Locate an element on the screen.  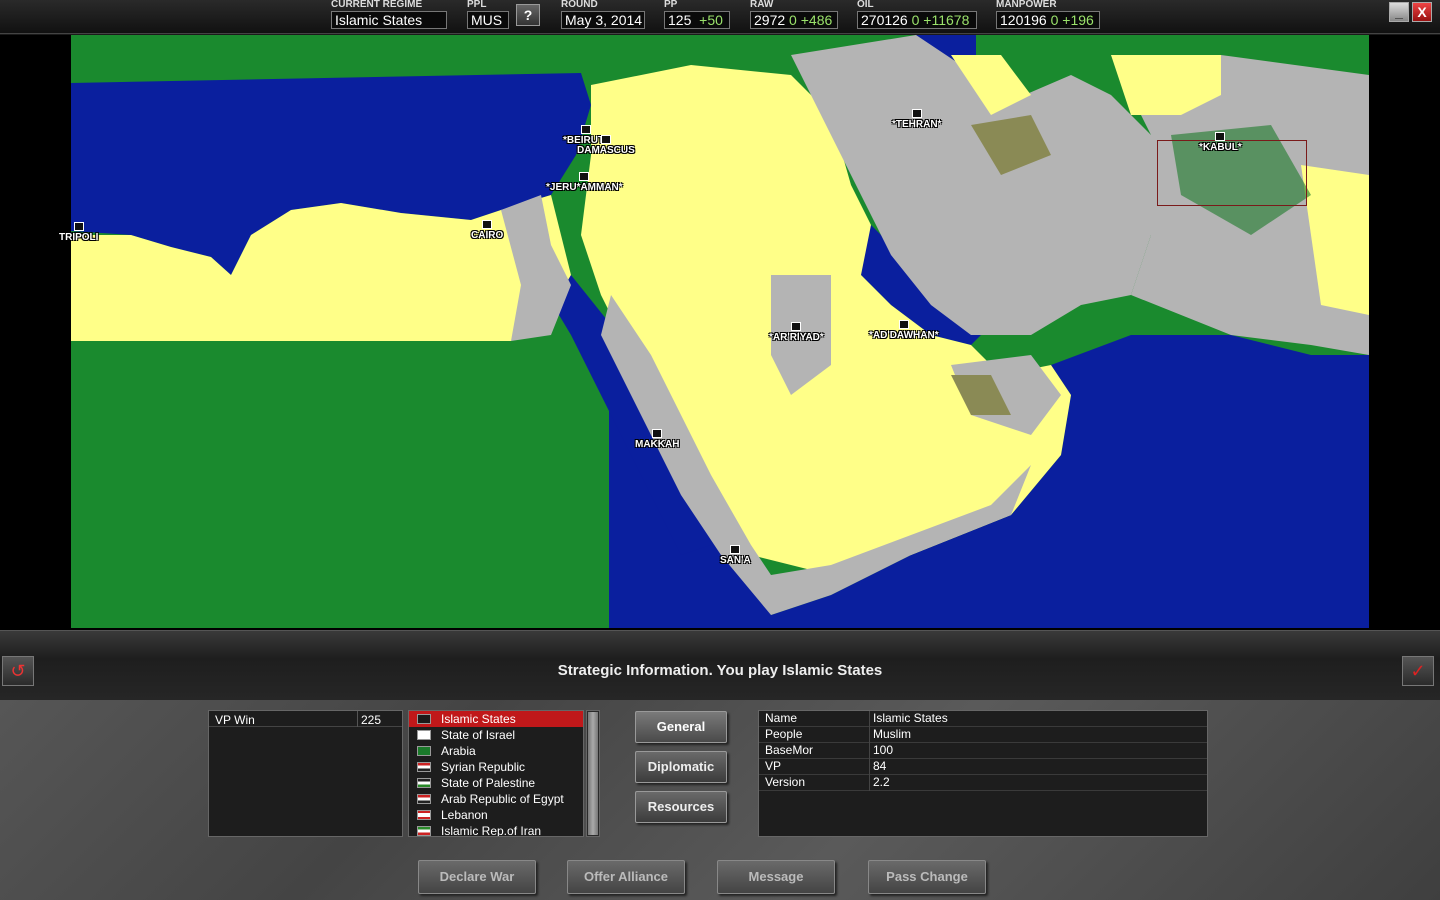
vp-win-value: 225 is located at coordinates (371, 720).